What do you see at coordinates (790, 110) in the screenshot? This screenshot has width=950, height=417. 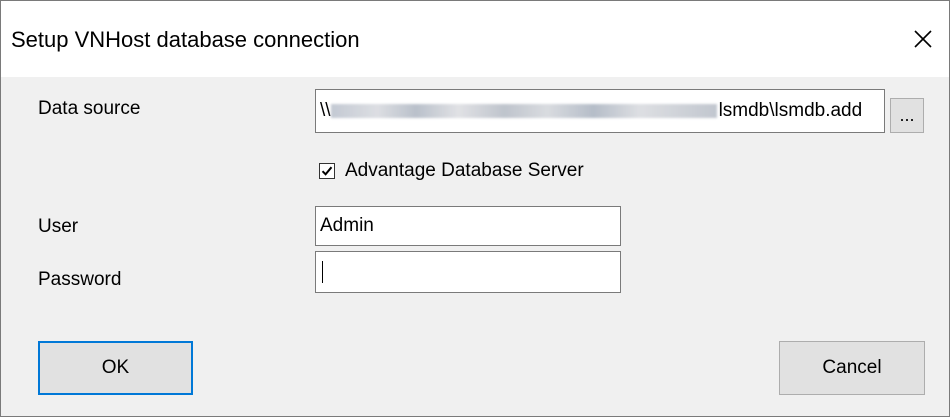 I see `data-source-value: lsmdb\lsmdb.add` at bounding box center [790, 110].